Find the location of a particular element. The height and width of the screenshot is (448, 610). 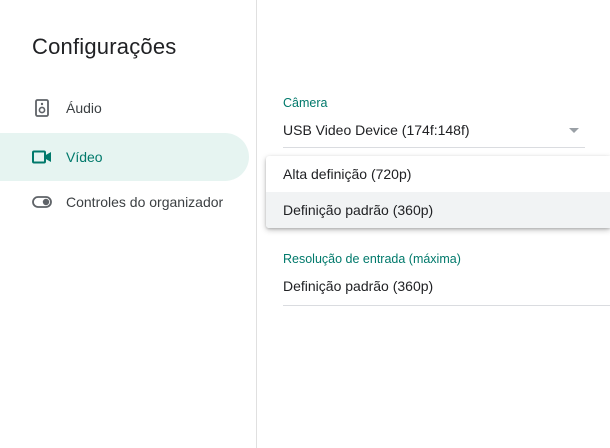

toggle-icon is located at coordinates (42, 202).